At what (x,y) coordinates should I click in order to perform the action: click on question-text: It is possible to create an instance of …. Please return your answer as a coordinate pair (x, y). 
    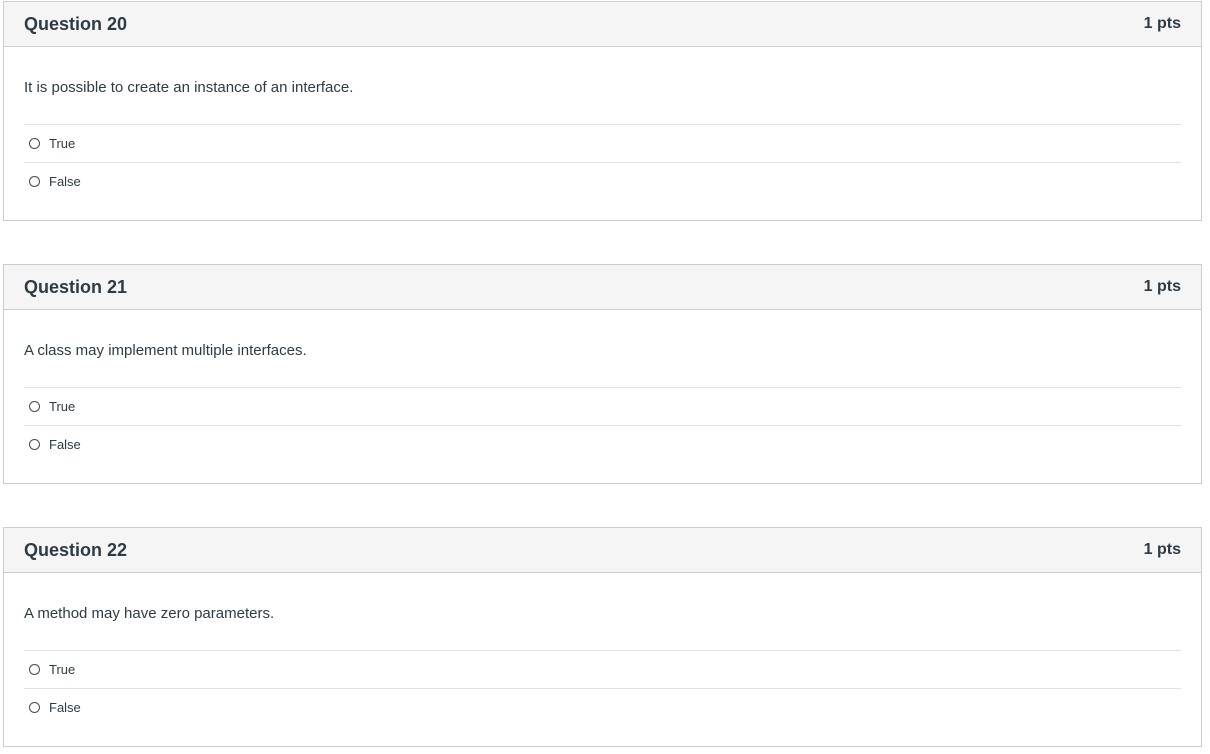
    Looking at the image, I should click on (189, 87).